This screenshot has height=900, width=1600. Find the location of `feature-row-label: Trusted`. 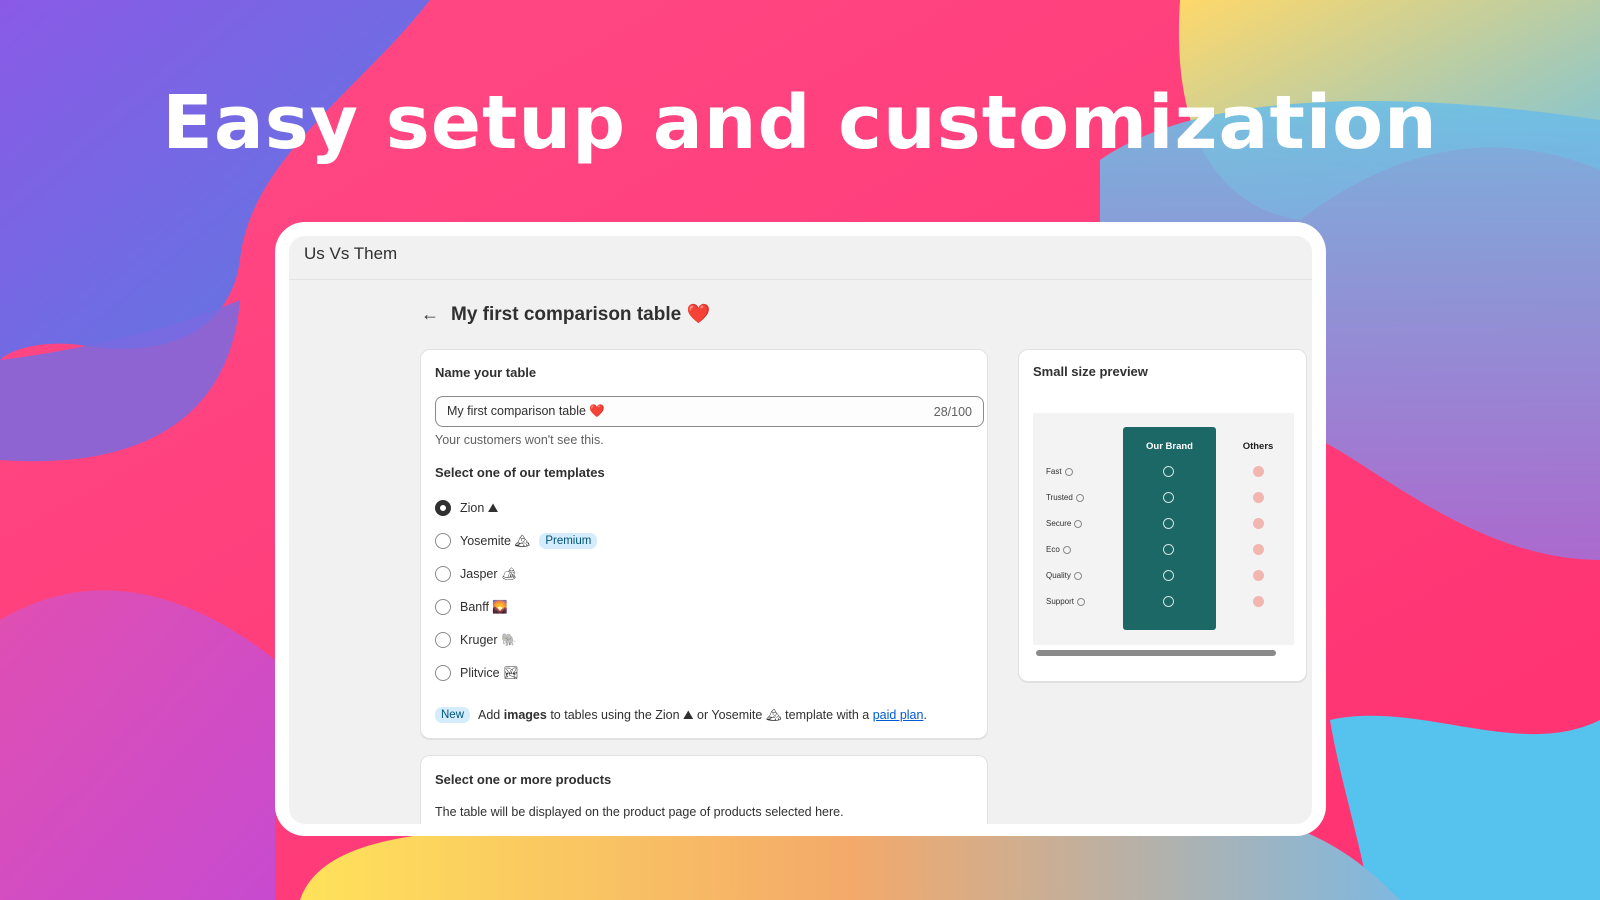

feature-row-label: Trusted is located at coordinates (1065, 497).